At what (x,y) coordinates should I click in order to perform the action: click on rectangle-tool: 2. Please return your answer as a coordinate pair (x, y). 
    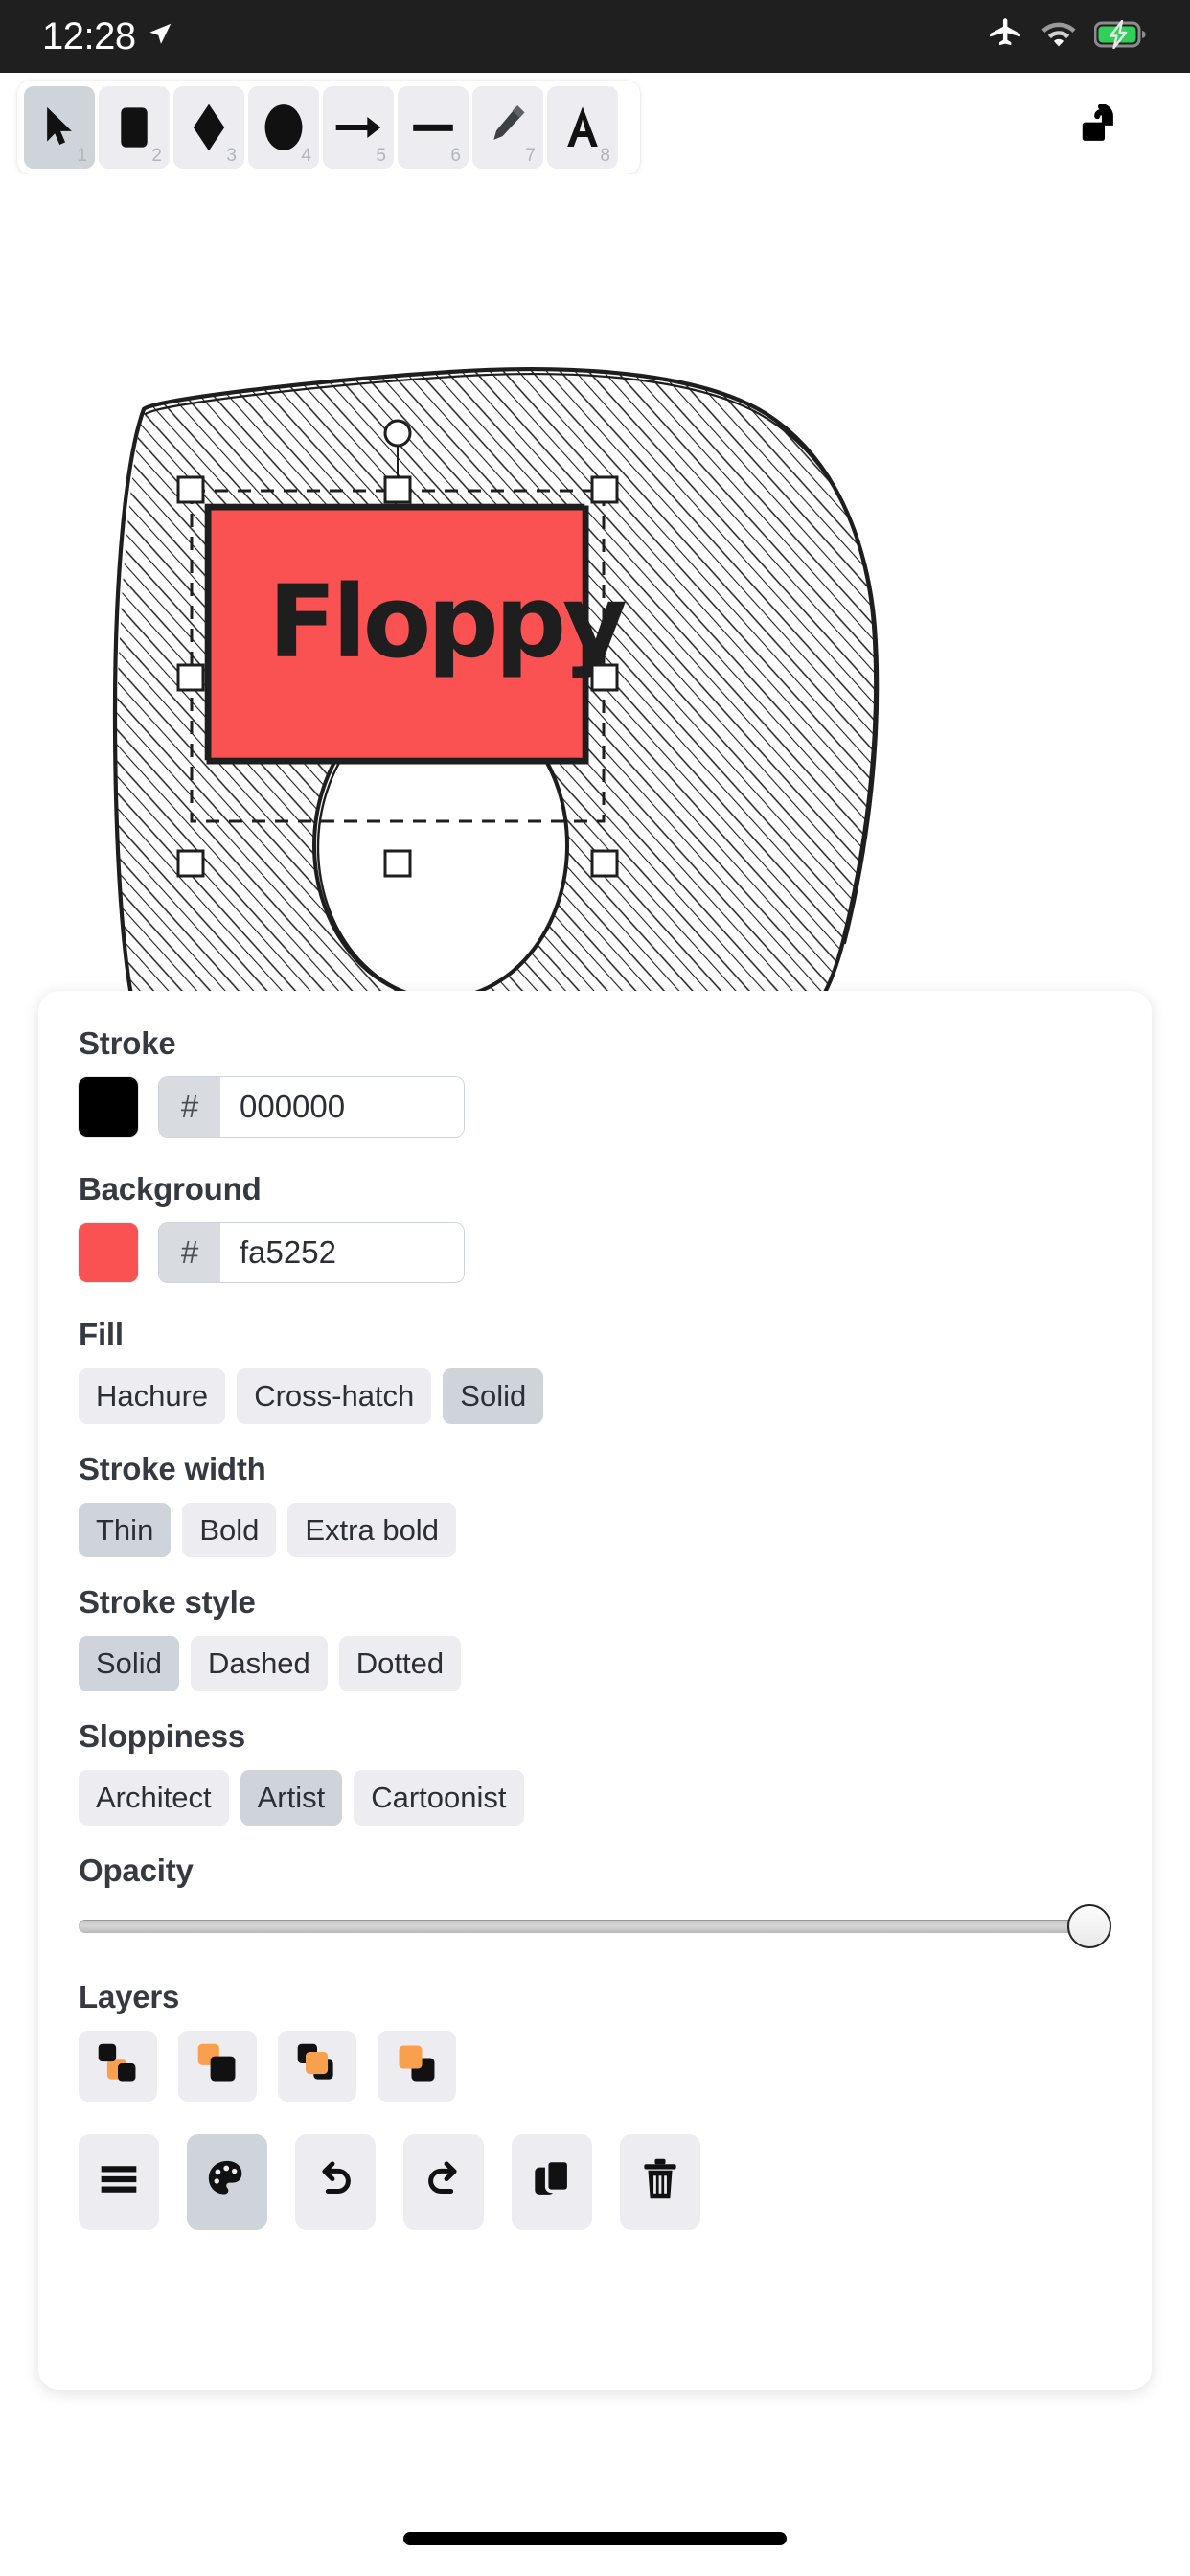
    Looking at the image, I should click on (135, 127).